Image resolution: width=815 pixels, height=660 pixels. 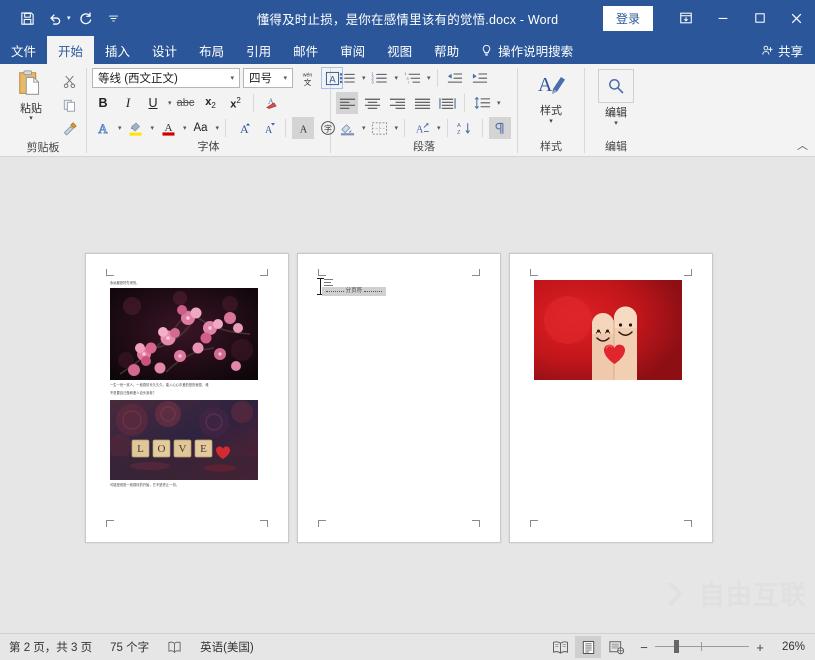 I want to click on text-effects-caret: ▾, so click(x=120, y=128).